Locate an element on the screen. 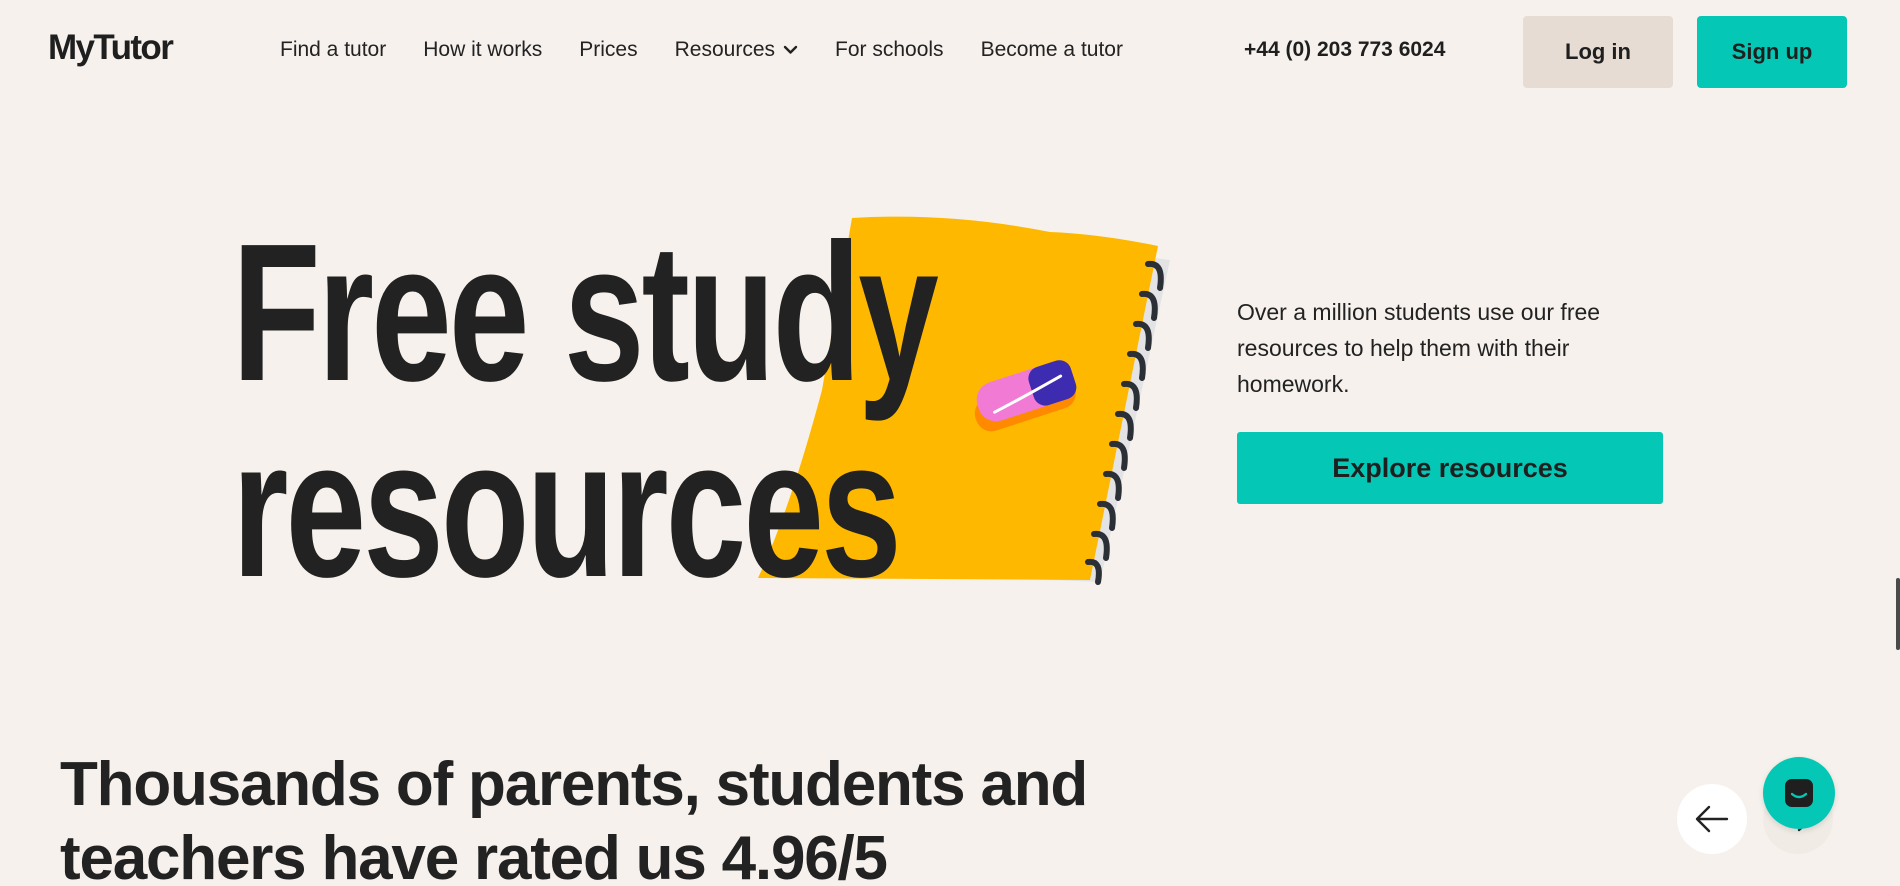  nav-resources-label: Resources is located at coordinates (725, 49).